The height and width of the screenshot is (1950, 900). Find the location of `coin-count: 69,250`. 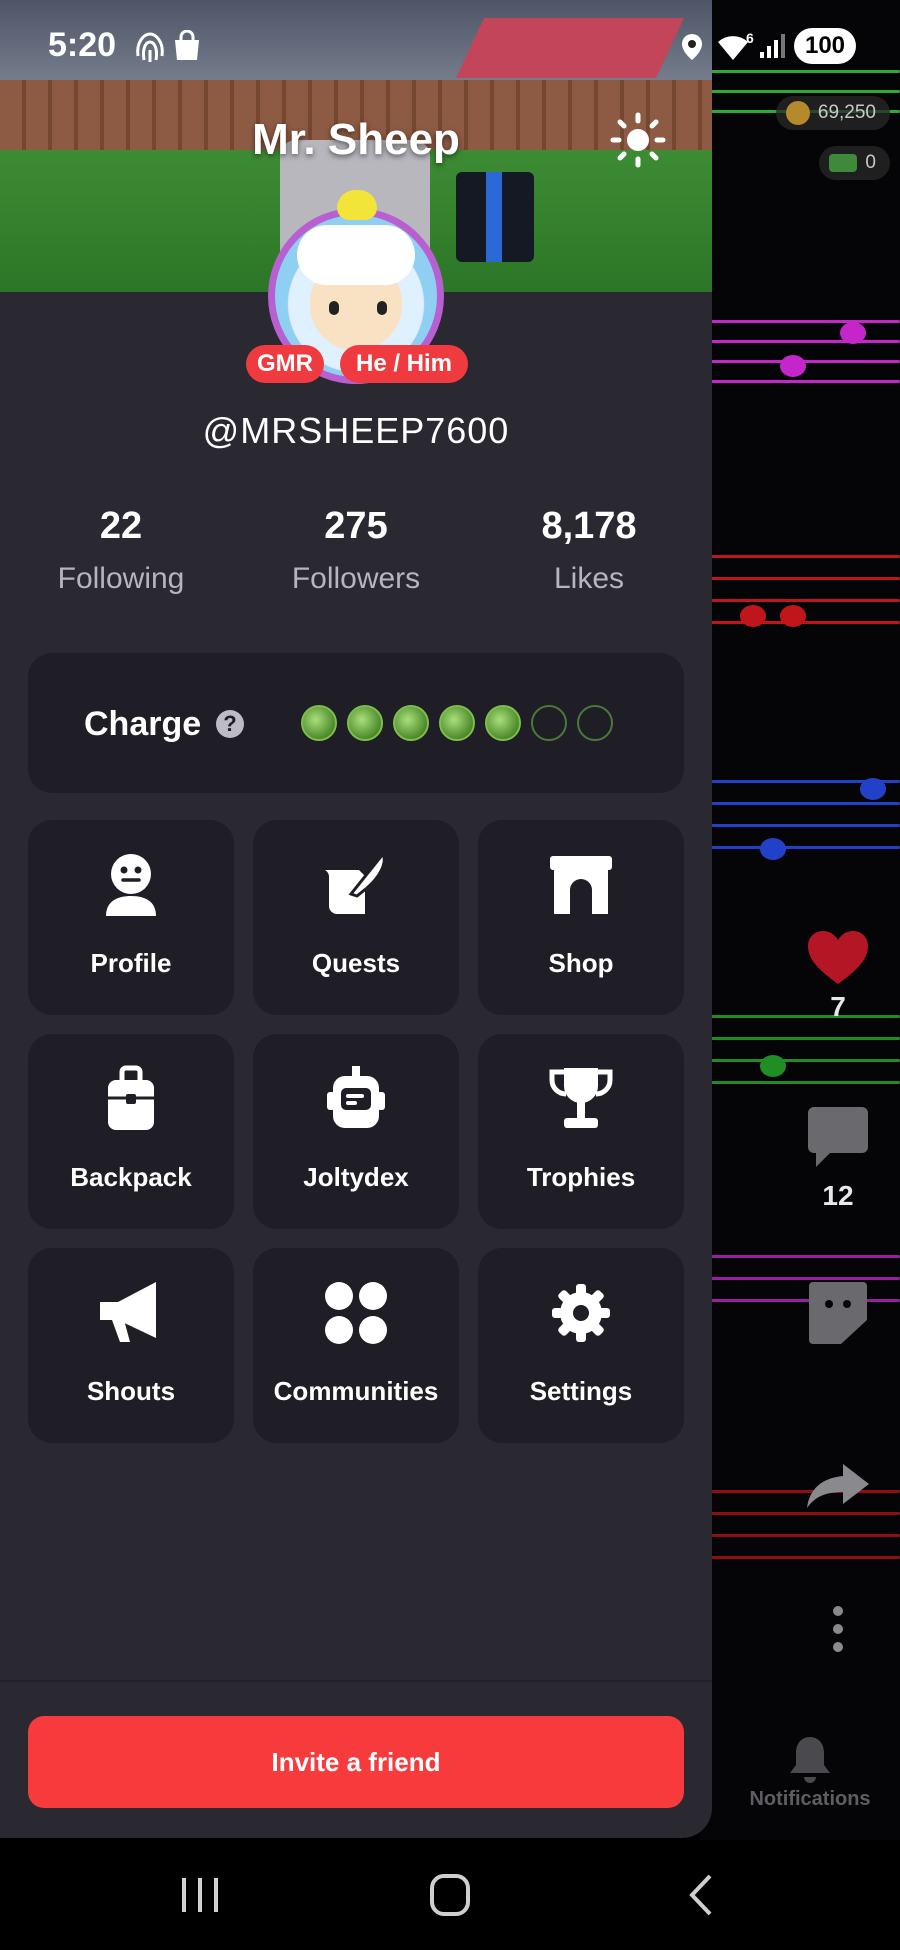

coin-count: 69,250 is located at coordinates (846, 112).